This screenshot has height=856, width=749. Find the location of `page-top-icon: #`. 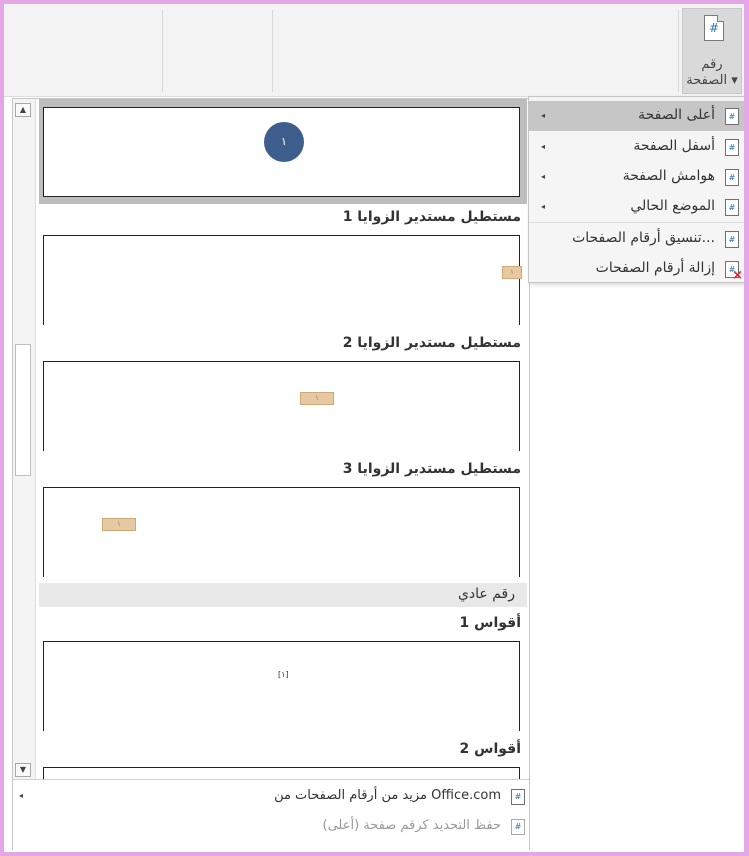

page-top-icon: # is located at coordinates (732, 116).